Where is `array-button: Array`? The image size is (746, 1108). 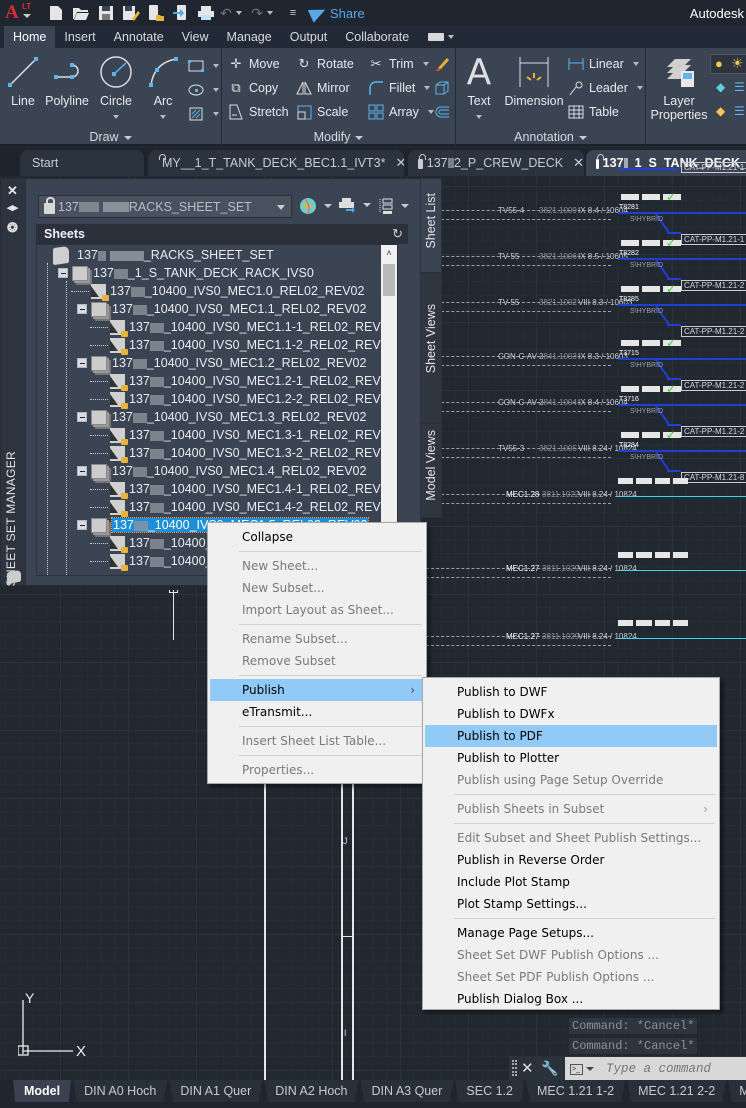
array-button: Array is located at coordinates (401, 112).